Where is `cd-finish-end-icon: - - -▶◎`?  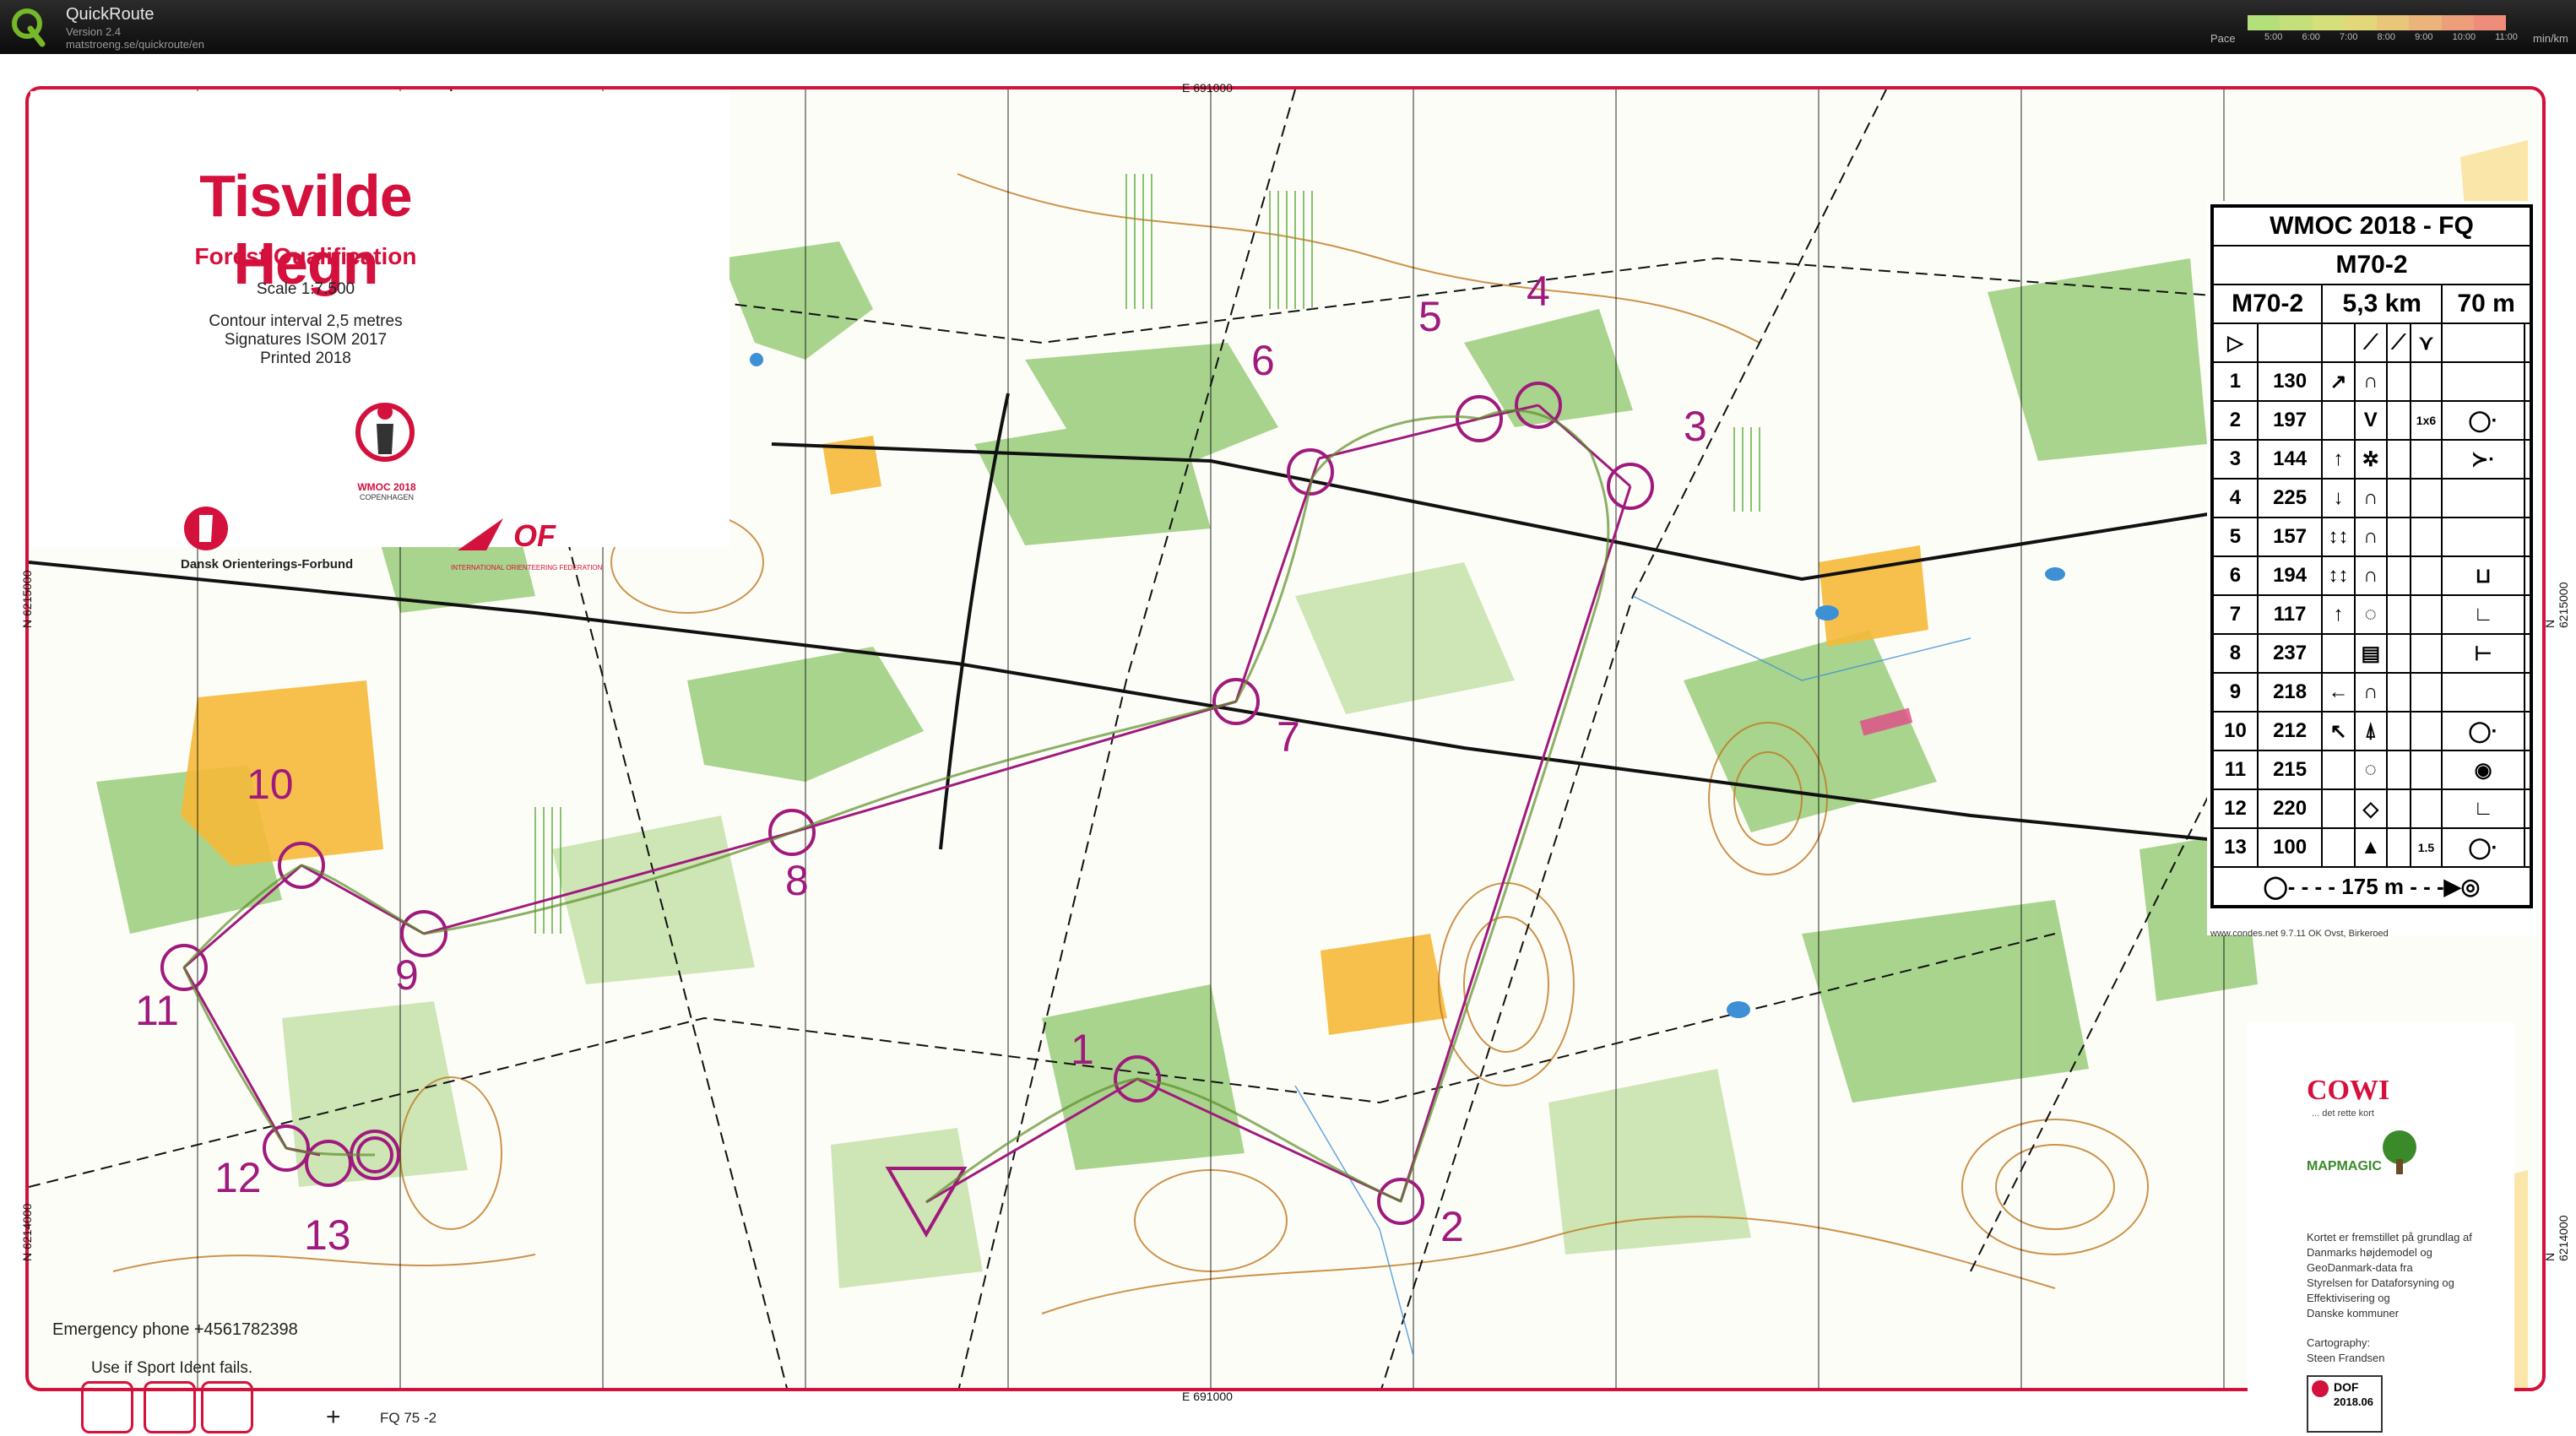 cd-finish-end-icon: - - -▶◎ is located at coordinates (2442, 886).